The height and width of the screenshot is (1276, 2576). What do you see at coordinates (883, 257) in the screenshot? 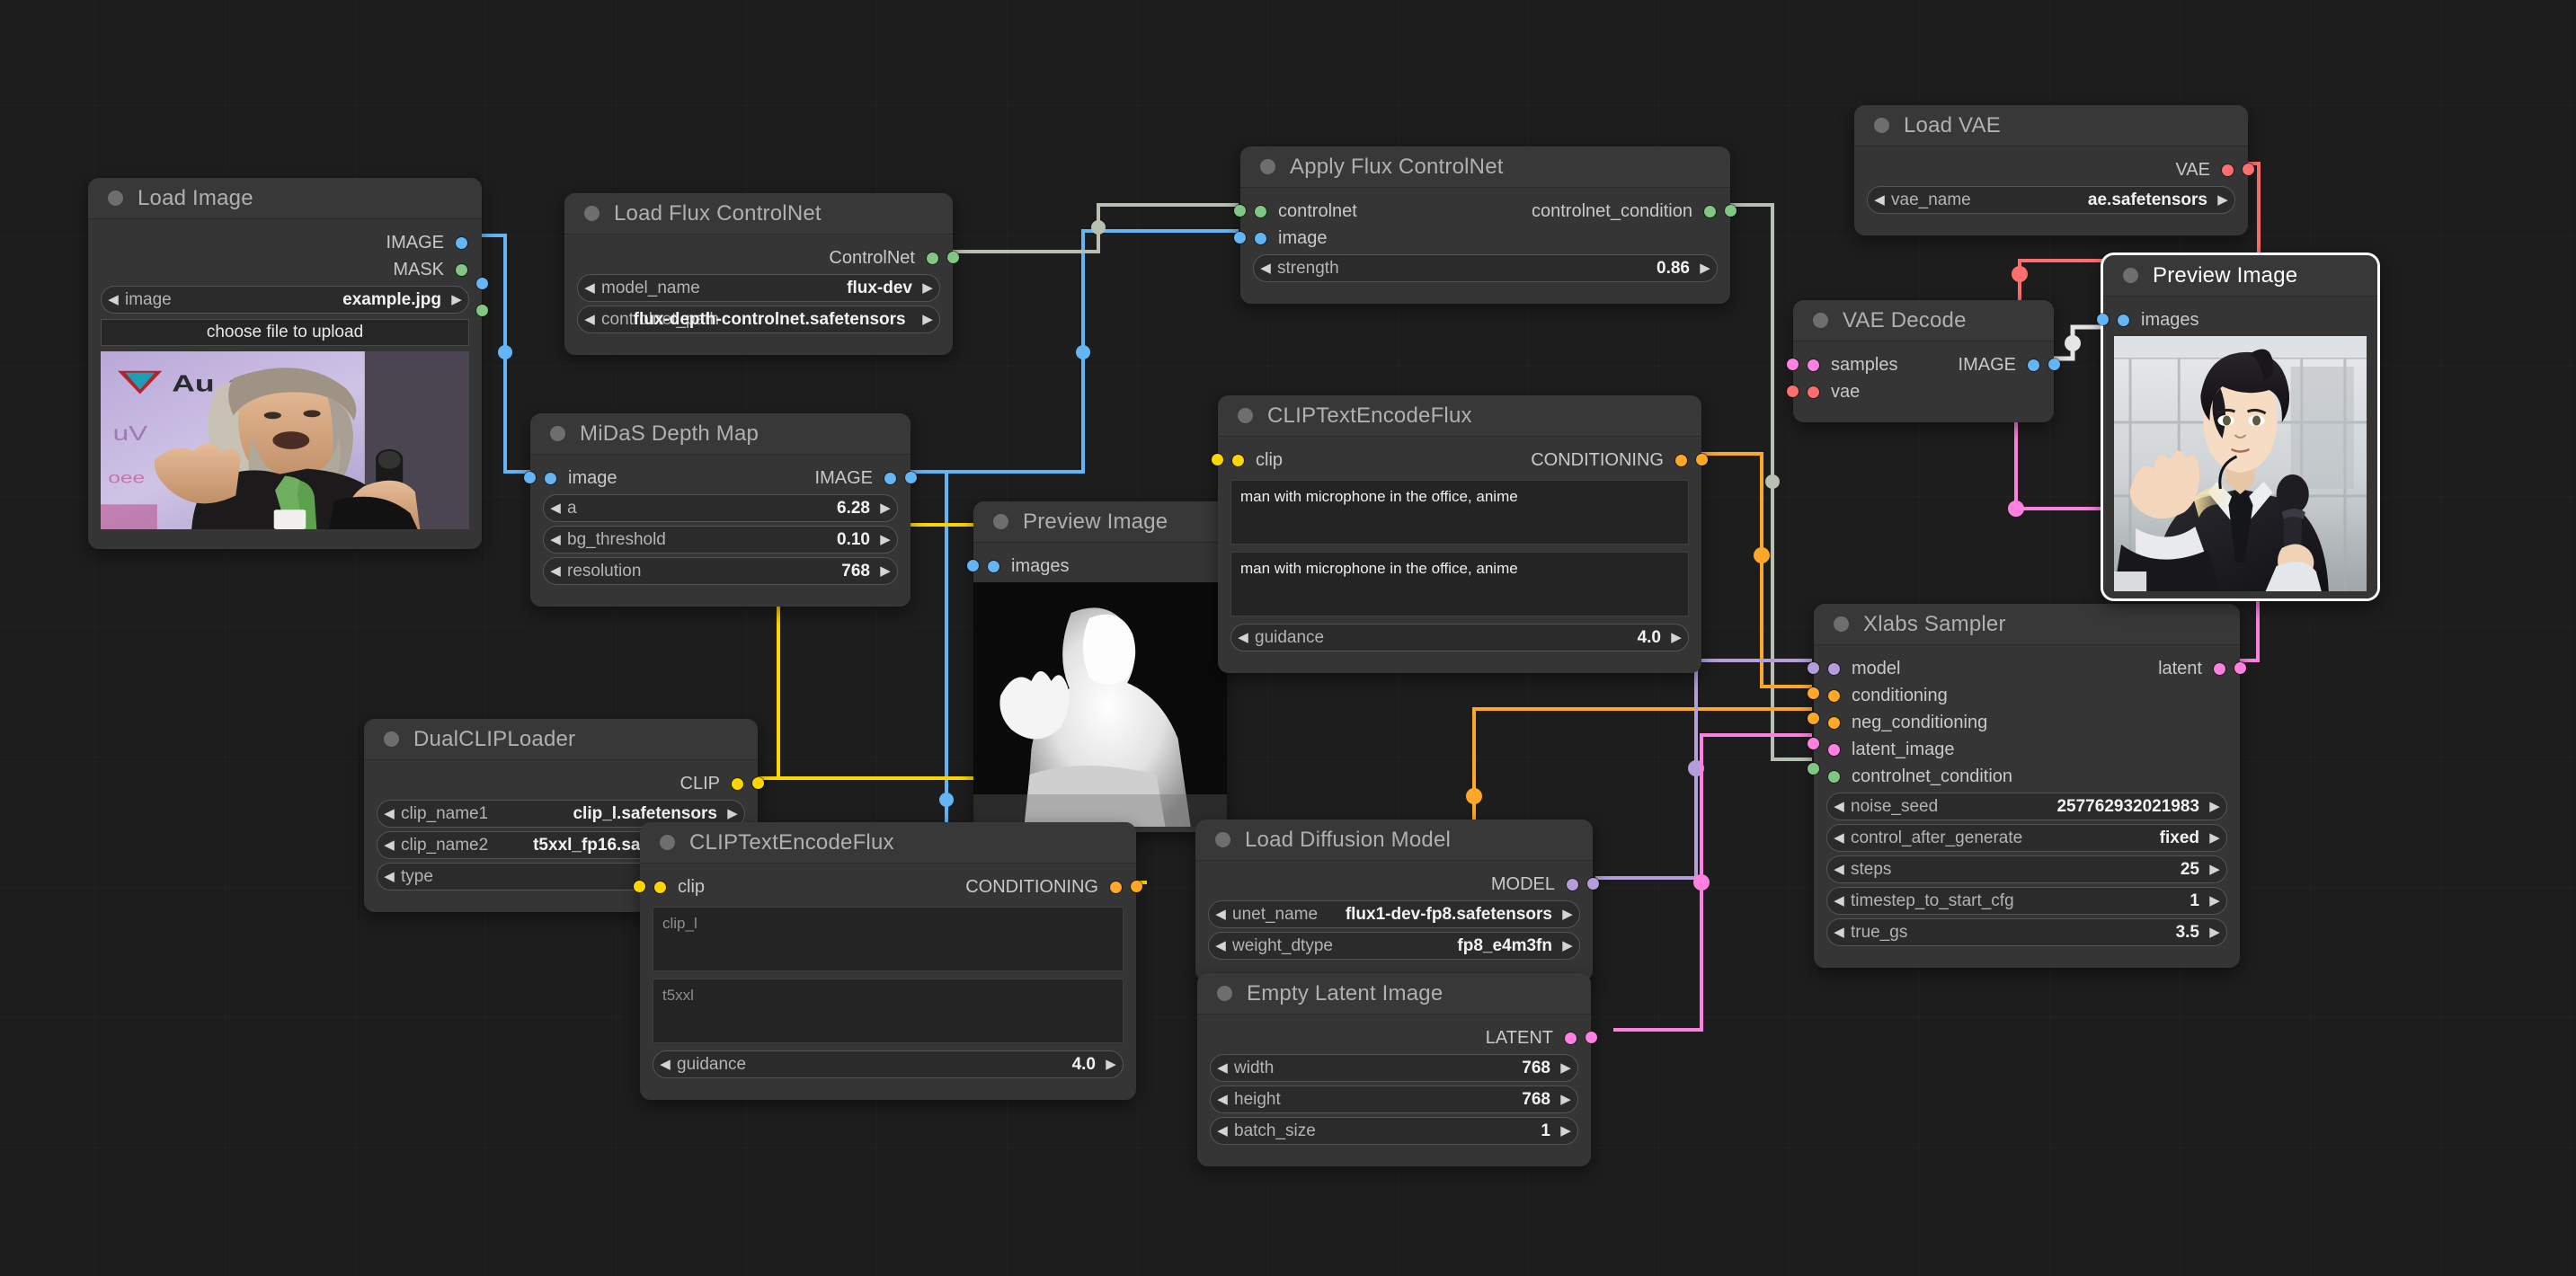
I see `output-slot-controlnet: ControlNet` at bounding box center [883, 257].